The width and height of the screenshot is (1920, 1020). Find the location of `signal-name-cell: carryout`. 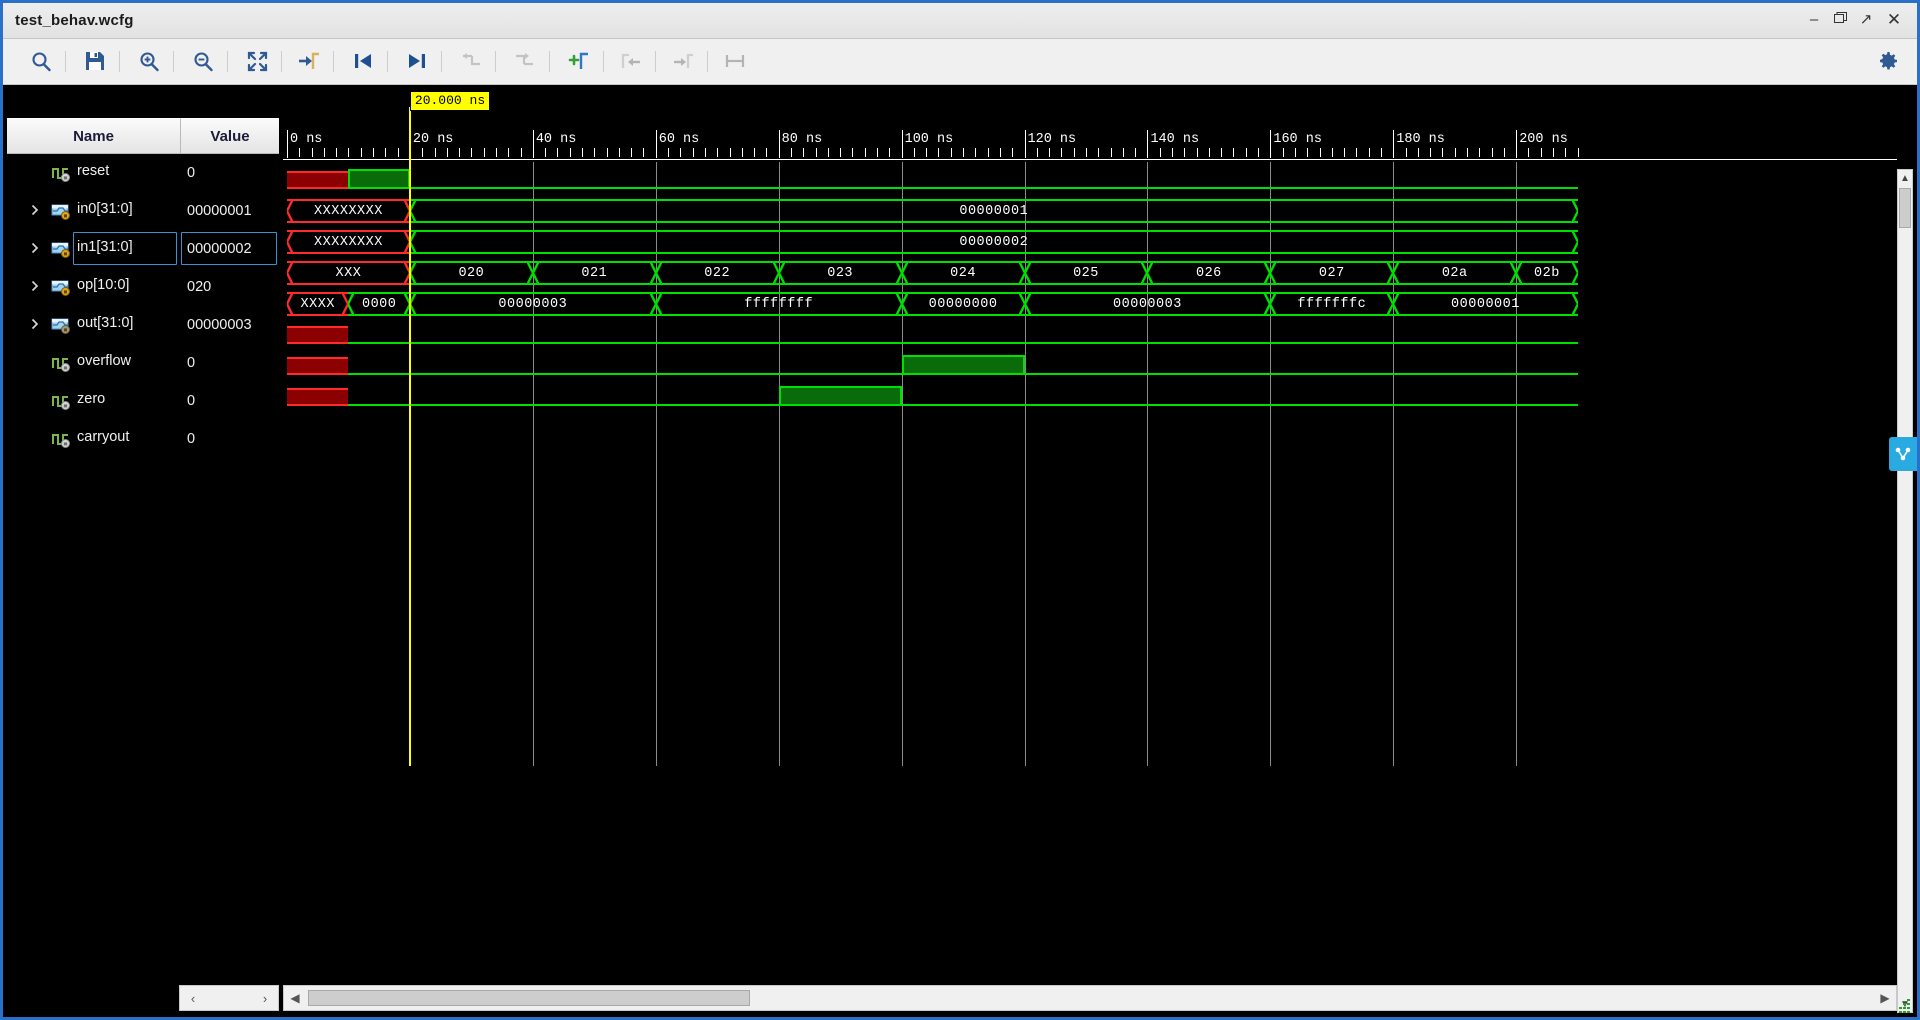

signal-name-cell: carryout is located at coordinates (94, 439).